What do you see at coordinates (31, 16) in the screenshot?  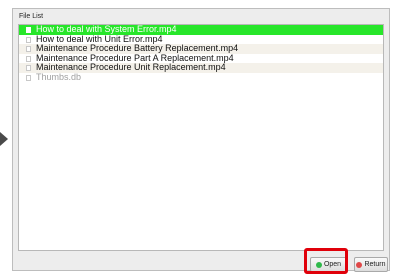 I see `panel-title: File List` at bounding box center [31, 16].